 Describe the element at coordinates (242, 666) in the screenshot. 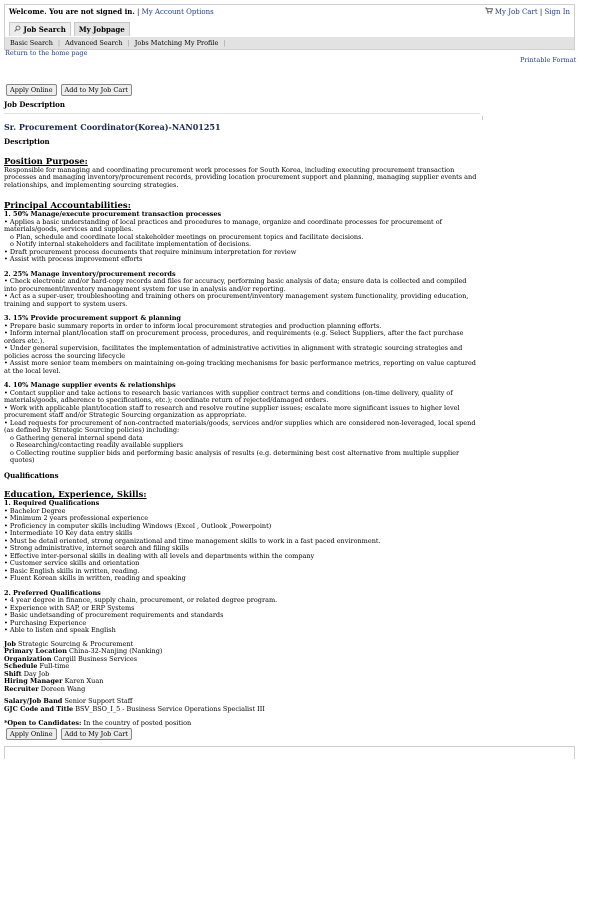

I see `meta-row: Schedule Full-time` at that location.